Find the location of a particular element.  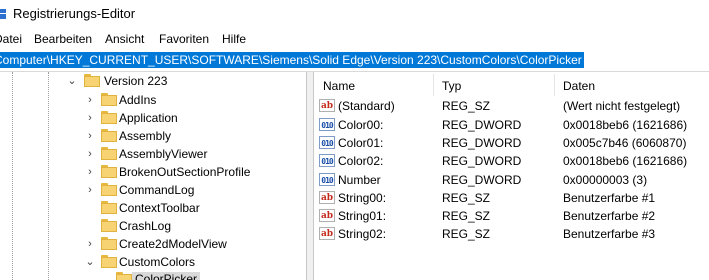

tree-item-customcolors: ⌄ CustomColors is located at coordinates (153, 262).